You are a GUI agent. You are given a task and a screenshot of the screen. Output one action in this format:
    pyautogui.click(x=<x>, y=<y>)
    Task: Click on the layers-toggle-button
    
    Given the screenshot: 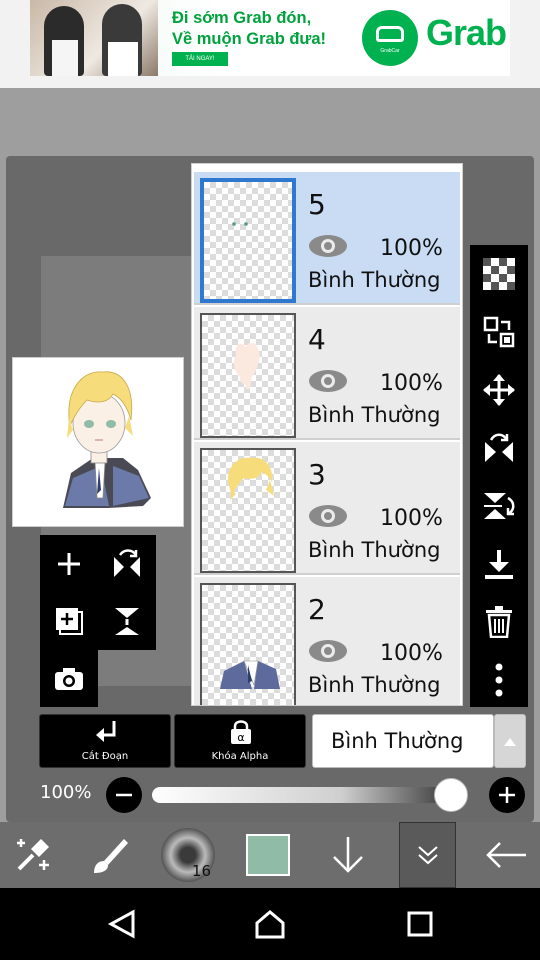 What is the action you would take?
    pyautogui.click(x=427, y=855)
    